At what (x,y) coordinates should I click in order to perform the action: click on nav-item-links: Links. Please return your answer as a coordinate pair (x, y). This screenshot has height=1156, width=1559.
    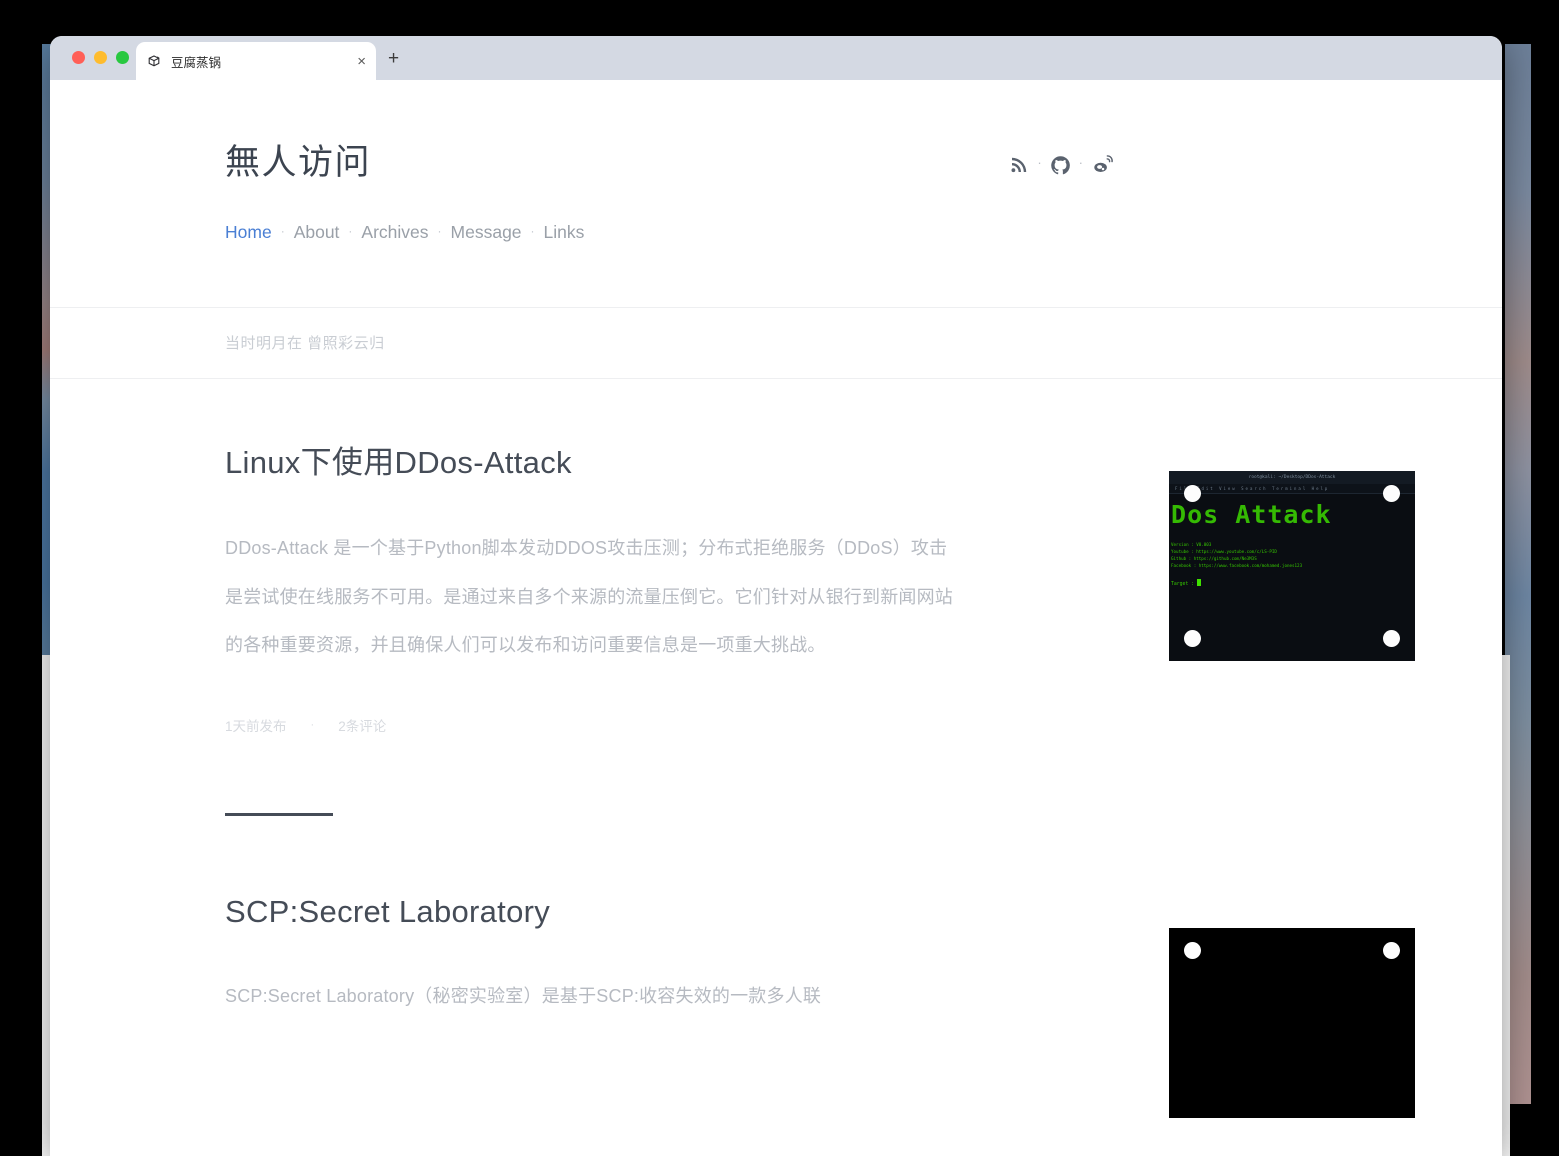
    Looking at the image, I should click on (564, 232).